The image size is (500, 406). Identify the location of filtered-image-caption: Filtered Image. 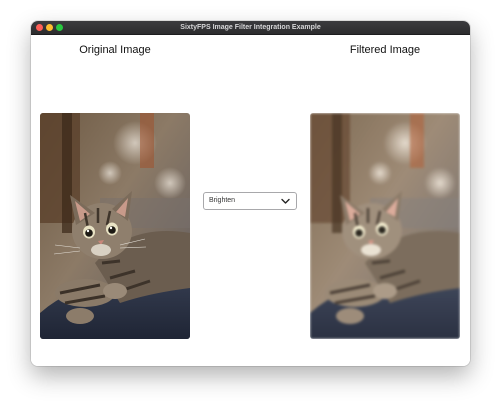
(385, 50).